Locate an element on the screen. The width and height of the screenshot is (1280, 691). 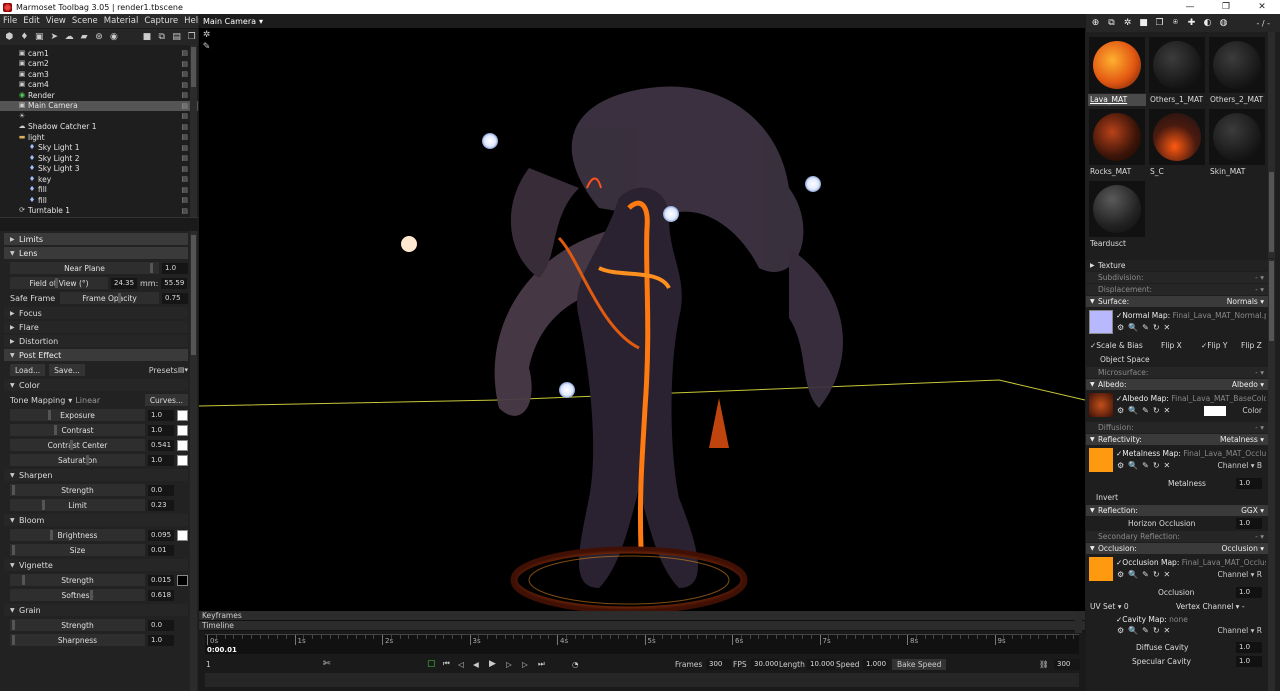
outliner-item: ▣cam2▤◉ is located at coordinates (99, 64).